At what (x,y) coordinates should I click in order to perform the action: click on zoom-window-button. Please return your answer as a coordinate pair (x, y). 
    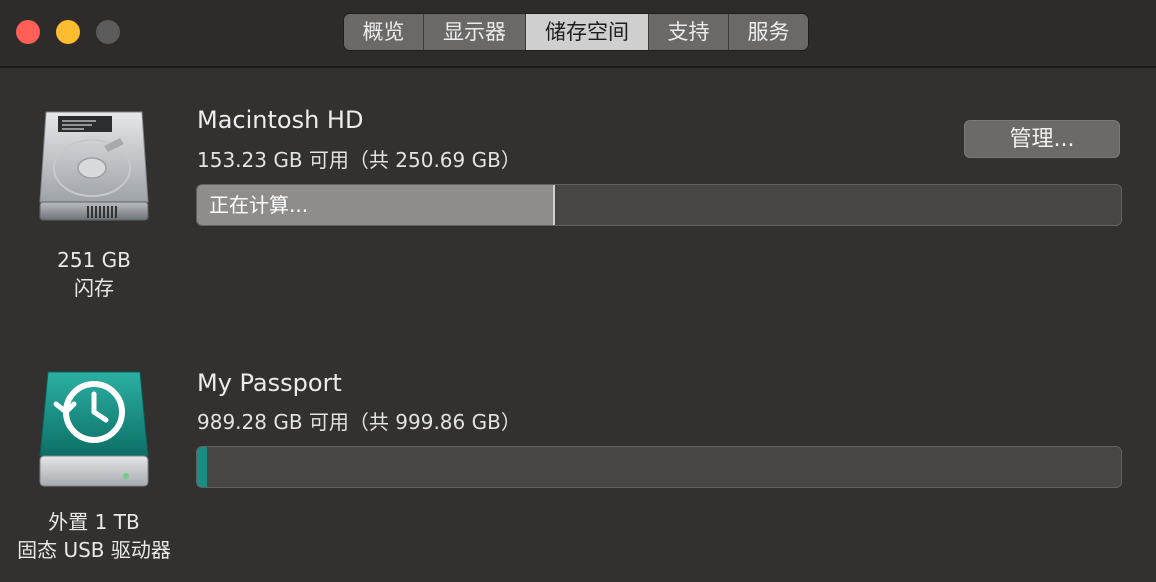
    Looking at the image, I should click on (108, 32).